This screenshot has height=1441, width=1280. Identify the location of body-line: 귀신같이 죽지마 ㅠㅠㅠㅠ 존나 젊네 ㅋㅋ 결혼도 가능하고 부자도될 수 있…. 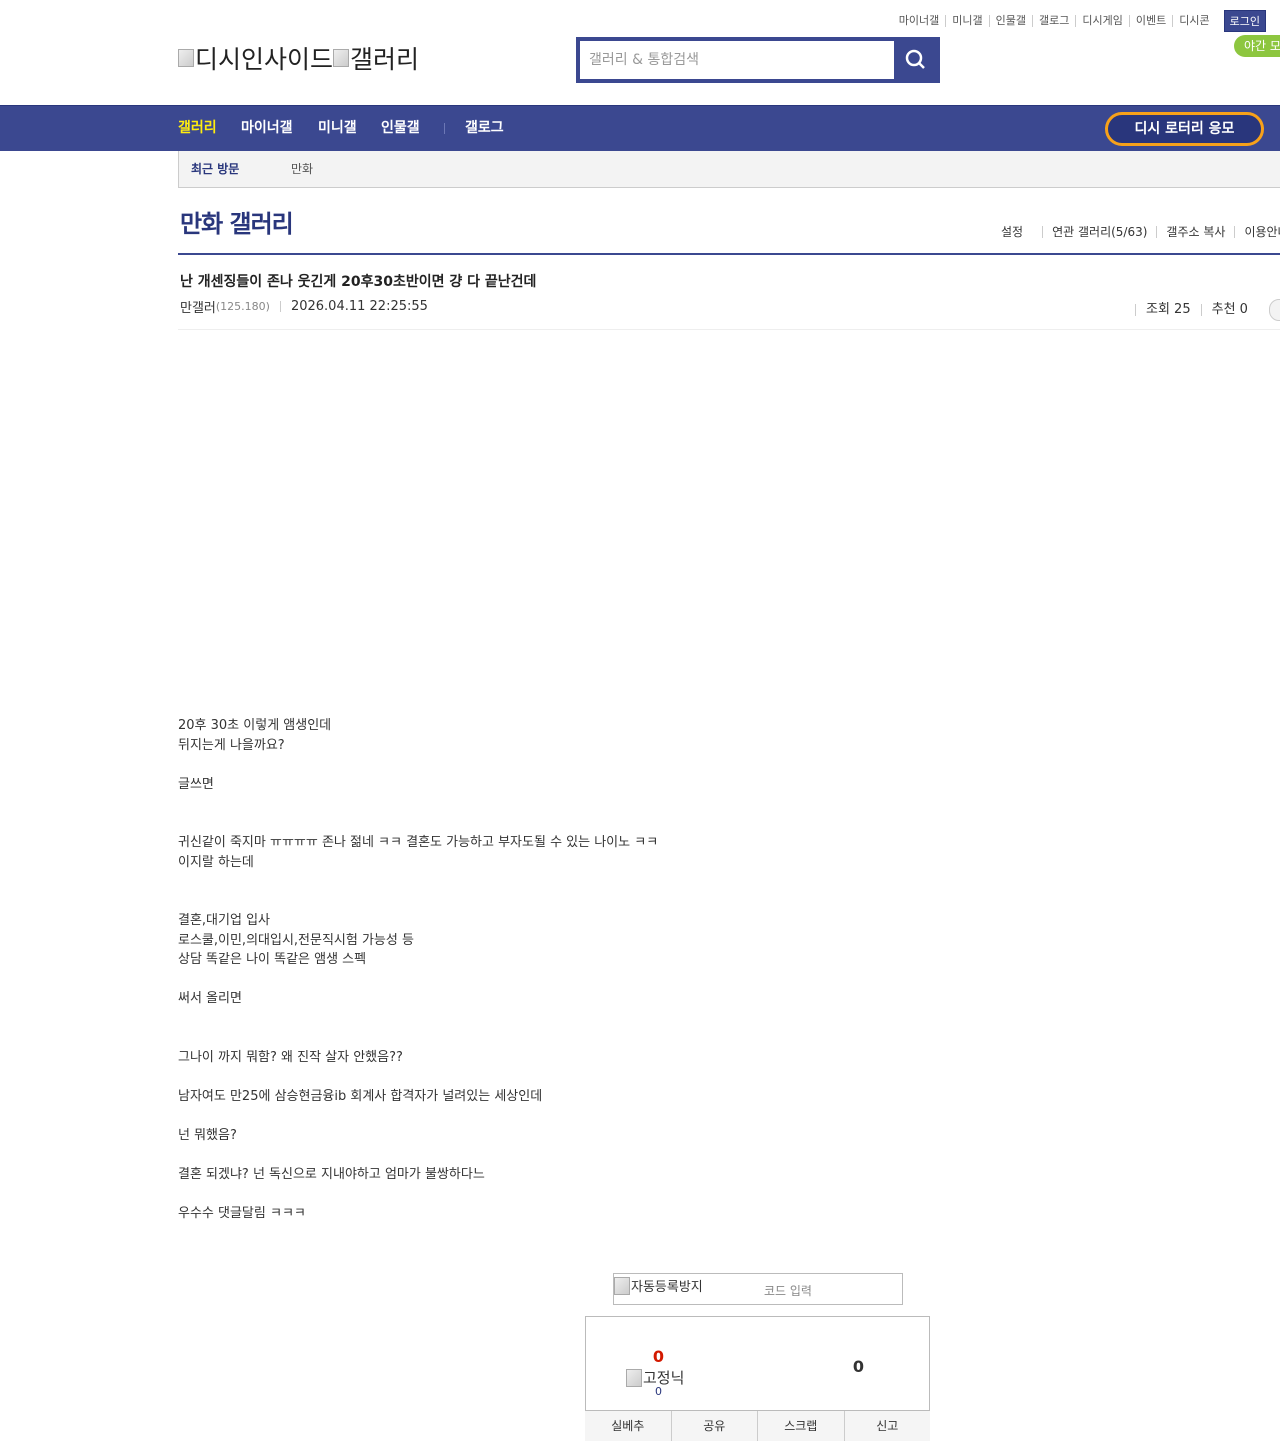
(418, 842).